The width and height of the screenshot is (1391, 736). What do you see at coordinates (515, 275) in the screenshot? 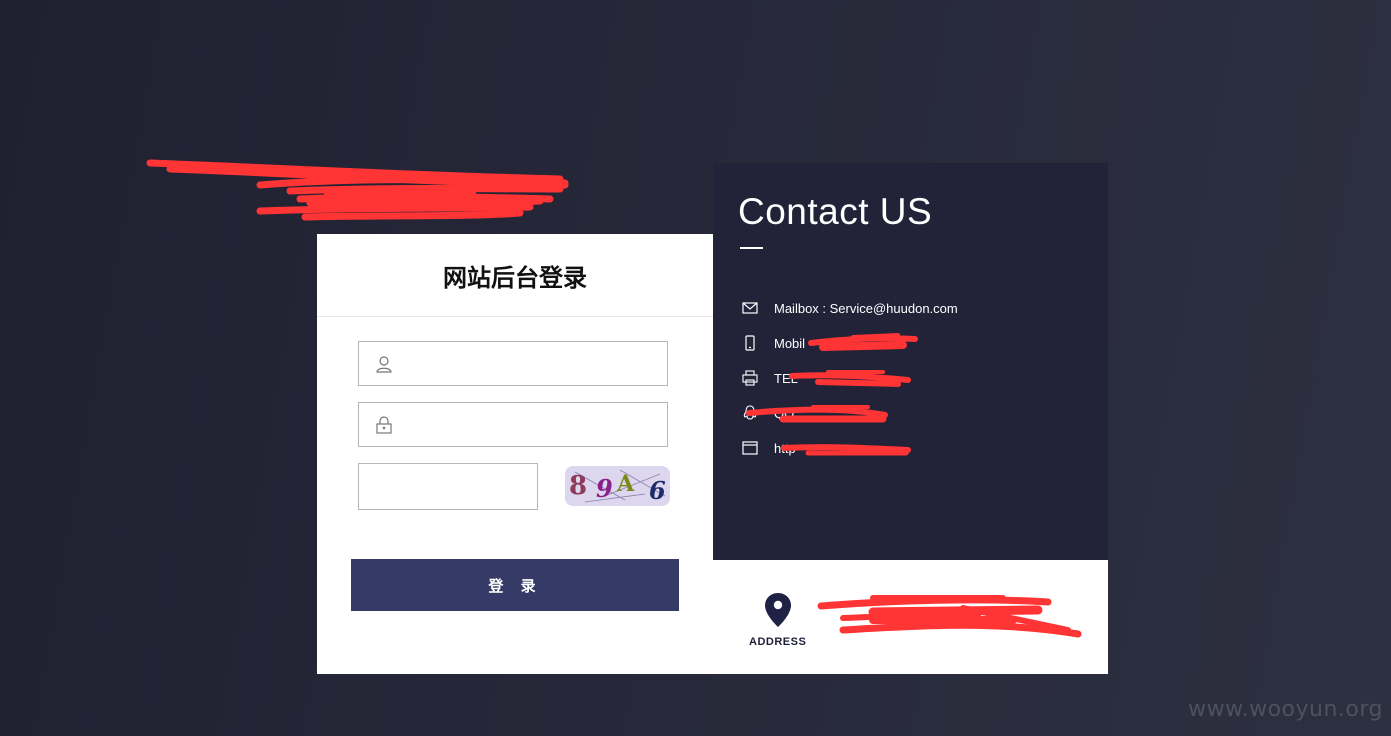
I see `login-title: 网站后台登录` at bounding box center [515, 275].